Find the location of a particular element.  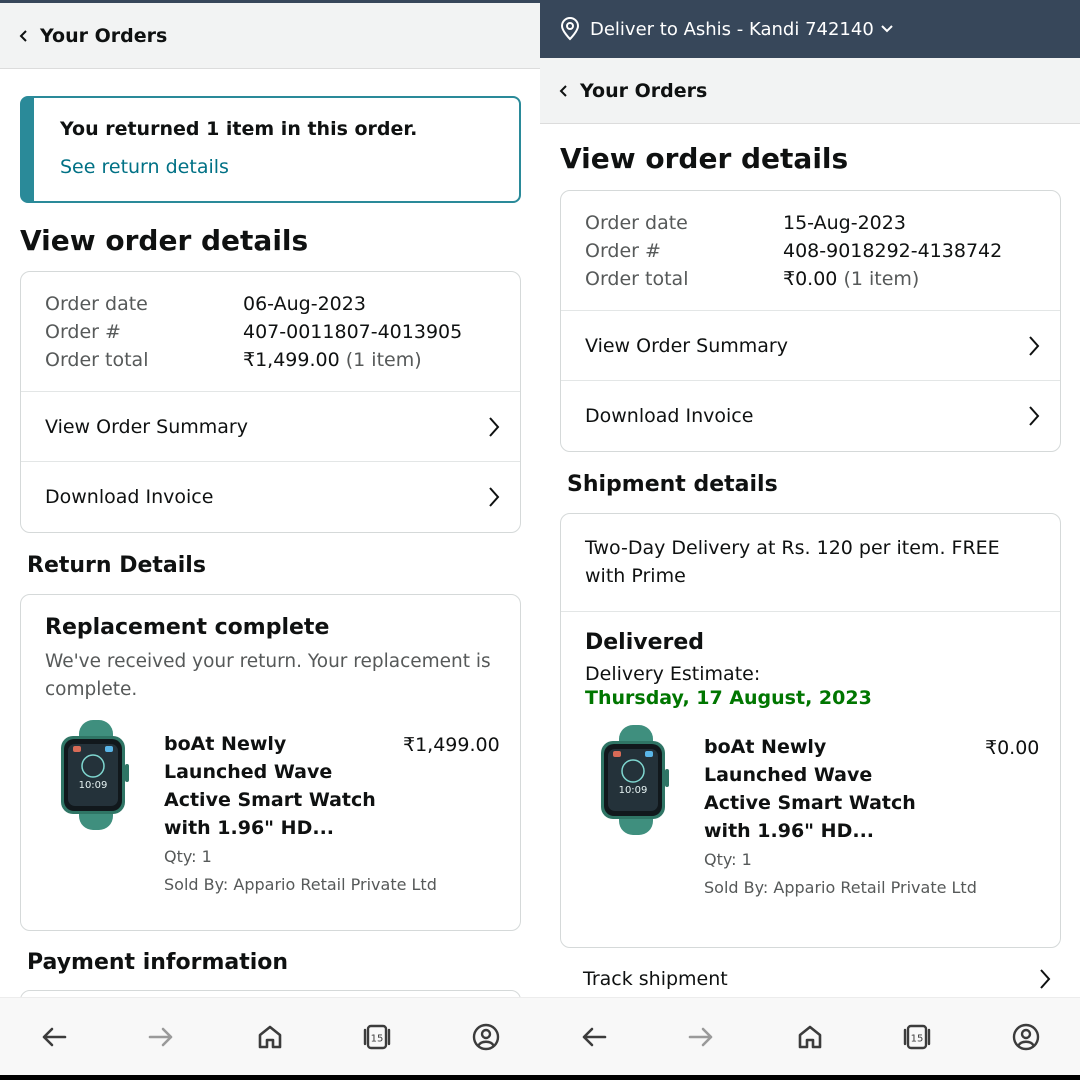

payment-information-heading: Payment information is located at coordinates (158, 962).